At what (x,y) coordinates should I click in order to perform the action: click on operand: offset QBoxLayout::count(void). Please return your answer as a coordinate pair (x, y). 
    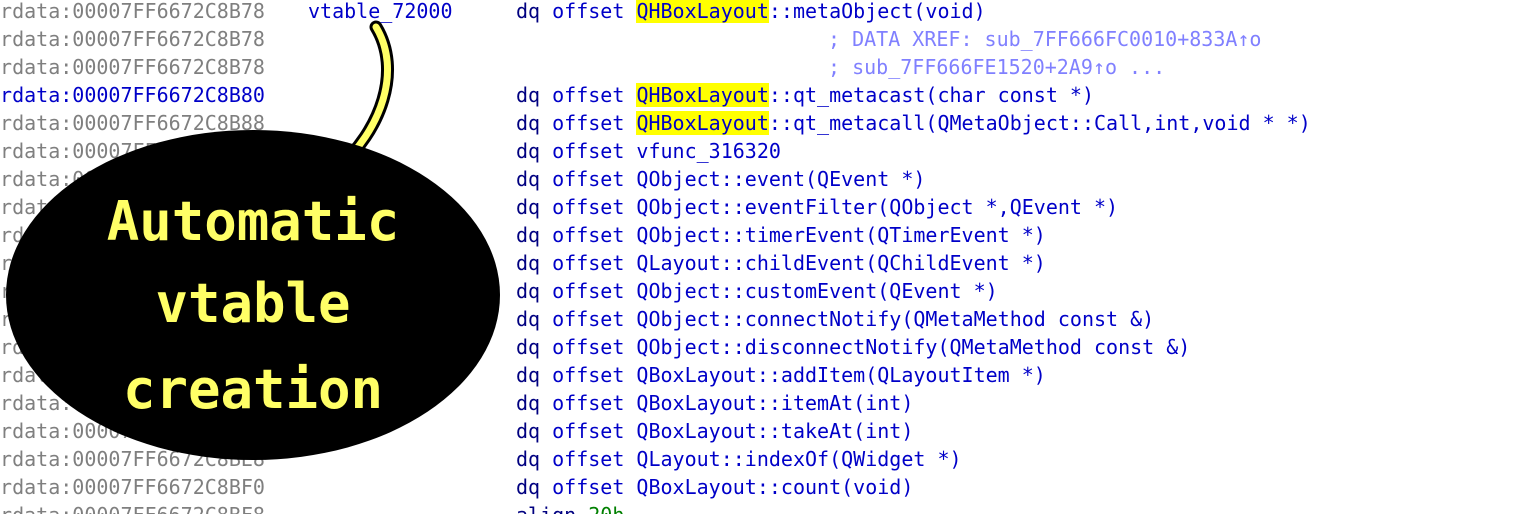
    Looking at the image, I should click on (732, 487).